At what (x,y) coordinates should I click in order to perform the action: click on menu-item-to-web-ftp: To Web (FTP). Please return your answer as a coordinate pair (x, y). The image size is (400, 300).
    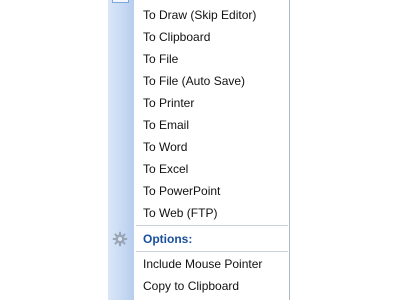
    Looking at the image, I should click on (198, 213).